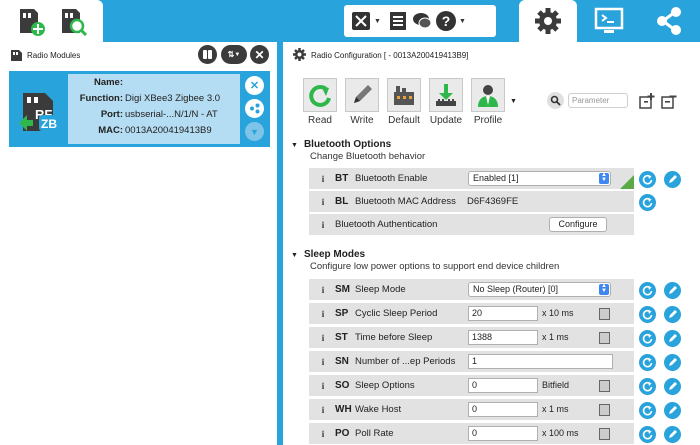  What do you see at coordinates (155, 130) in the screenshot?
I see `module-field-row: MAC: 0013A200419413B9` at bounding box center [155, 130].